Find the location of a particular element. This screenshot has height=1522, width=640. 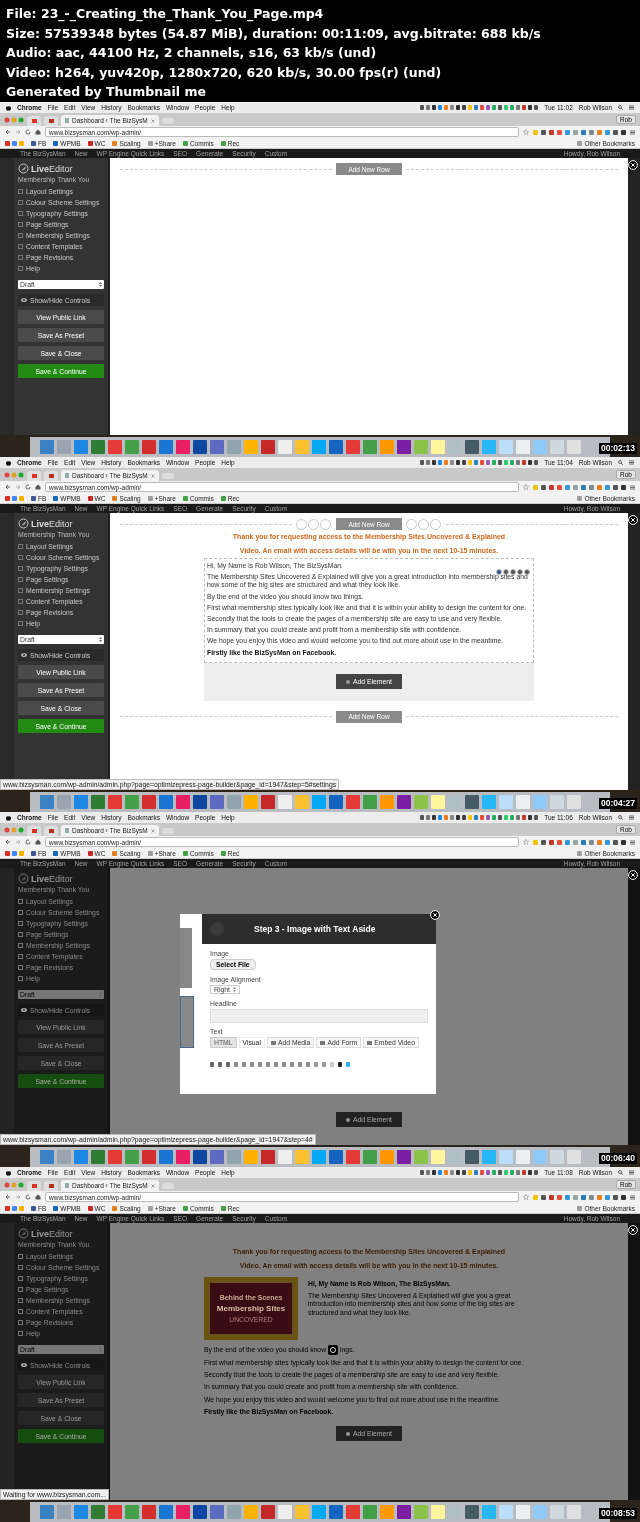

row-tools-drawing is located at coordinates (423, 524).